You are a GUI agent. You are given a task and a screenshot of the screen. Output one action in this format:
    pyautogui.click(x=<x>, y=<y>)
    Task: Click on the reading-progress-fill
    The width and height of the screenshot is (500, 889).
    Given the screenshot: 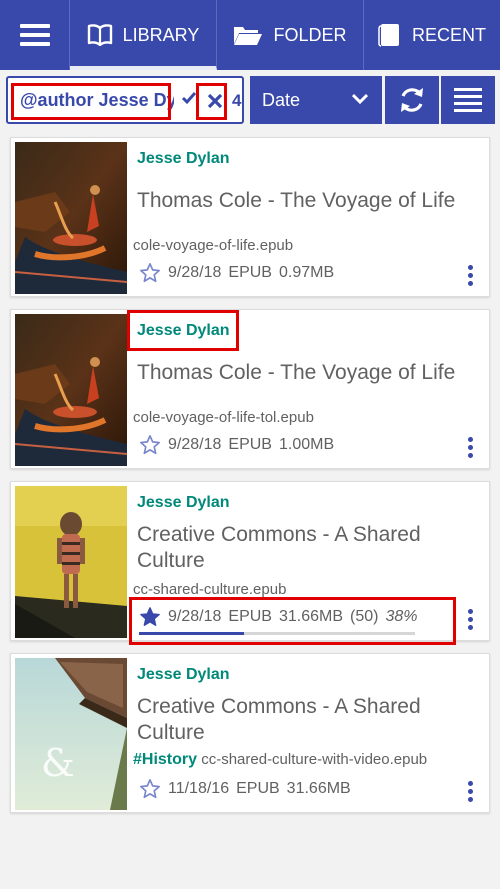 What is the action you would take?
    pyautogui.click(x=191, y=633)
    